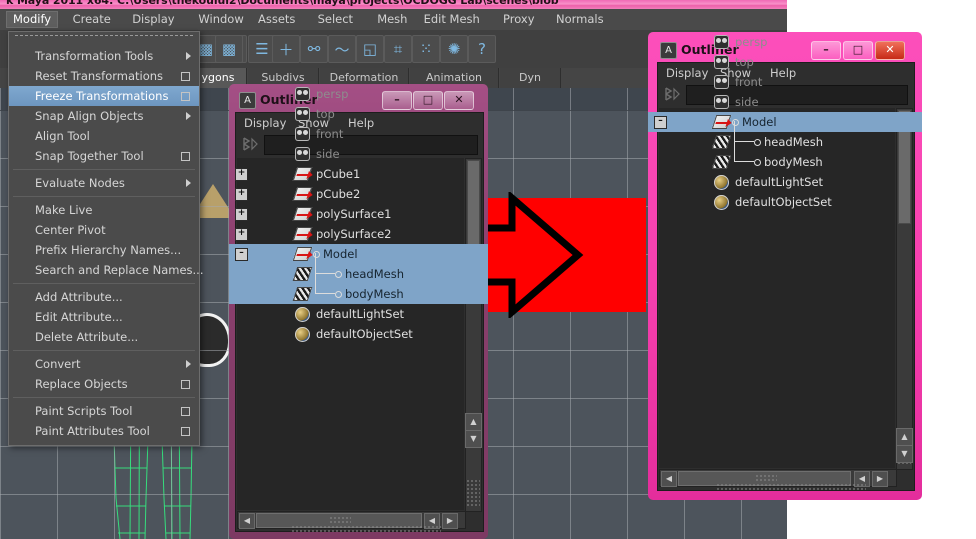  Describe the element at coordinates (340, 254) in the screenshot. I see `outliner-row-label: Model` at that location.